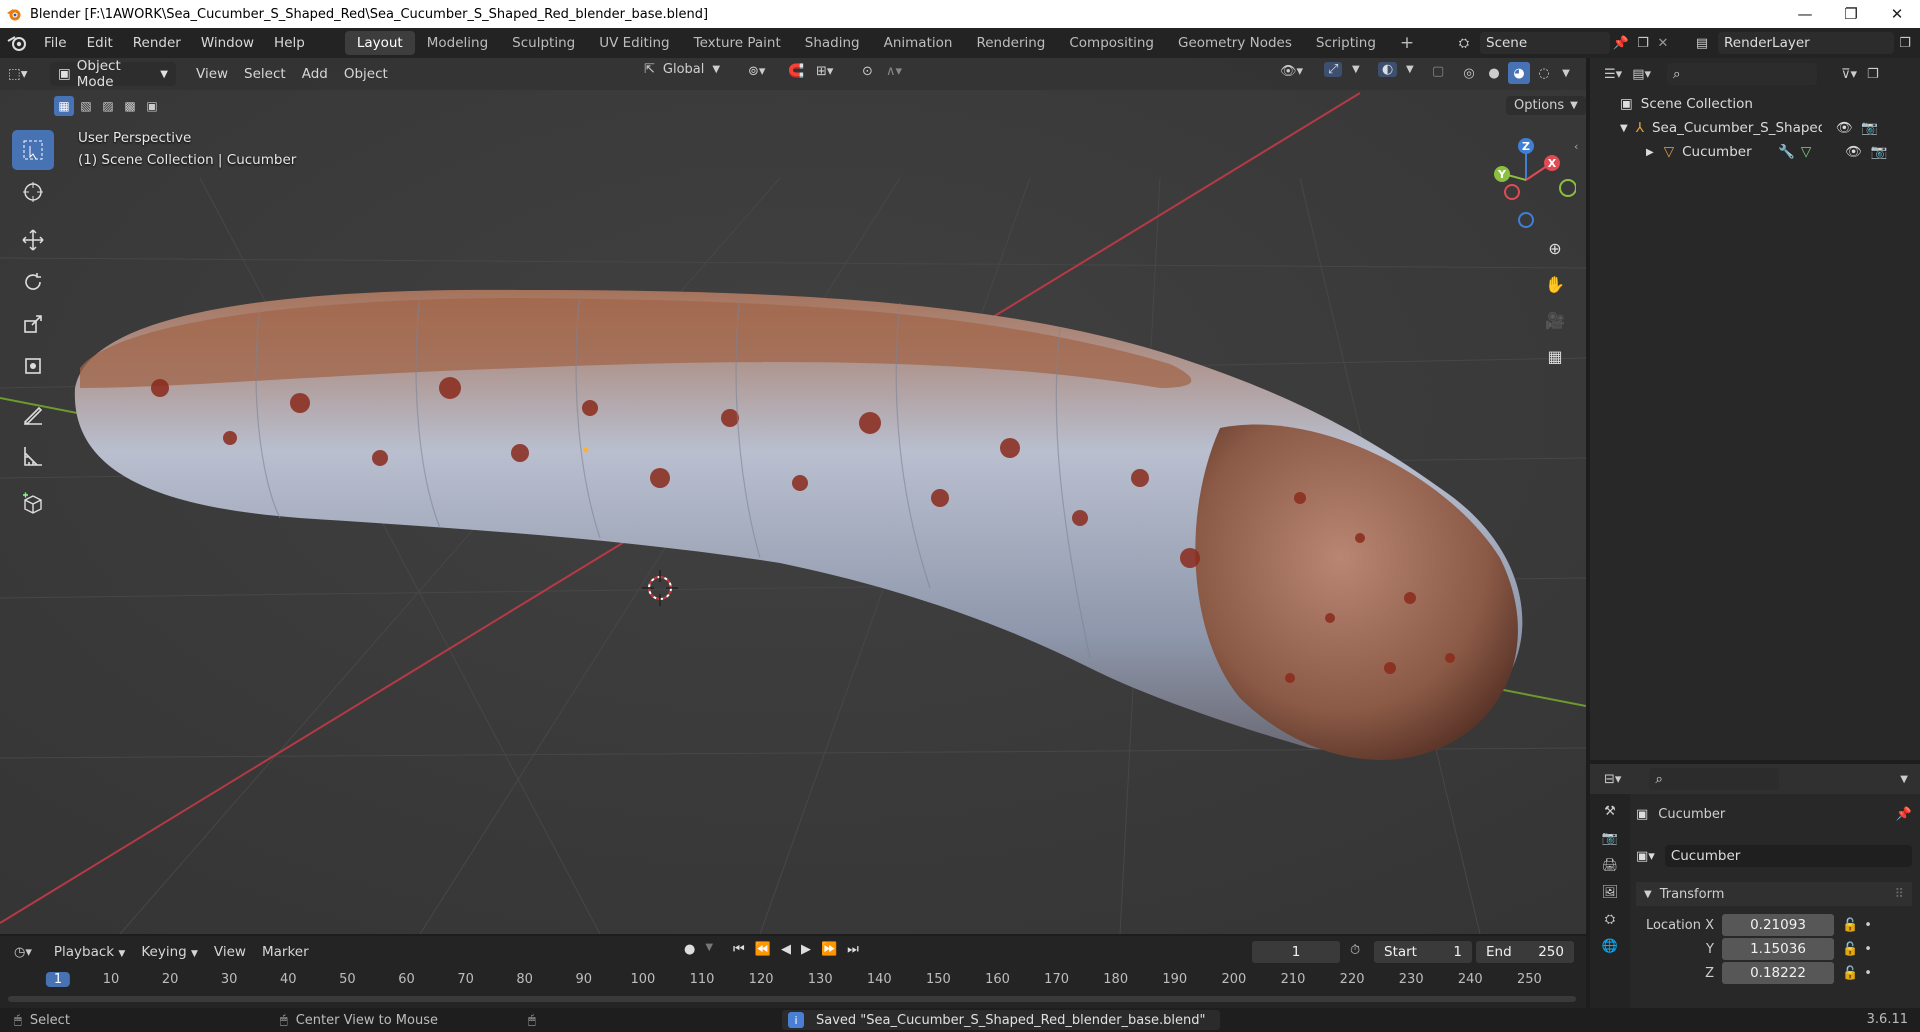 This screenshot has width=1920, height=1032. Describe the element at coordinates (1613, 74) in the screenshot. I see `outliner-editor-icon: ☰▾` at that location.